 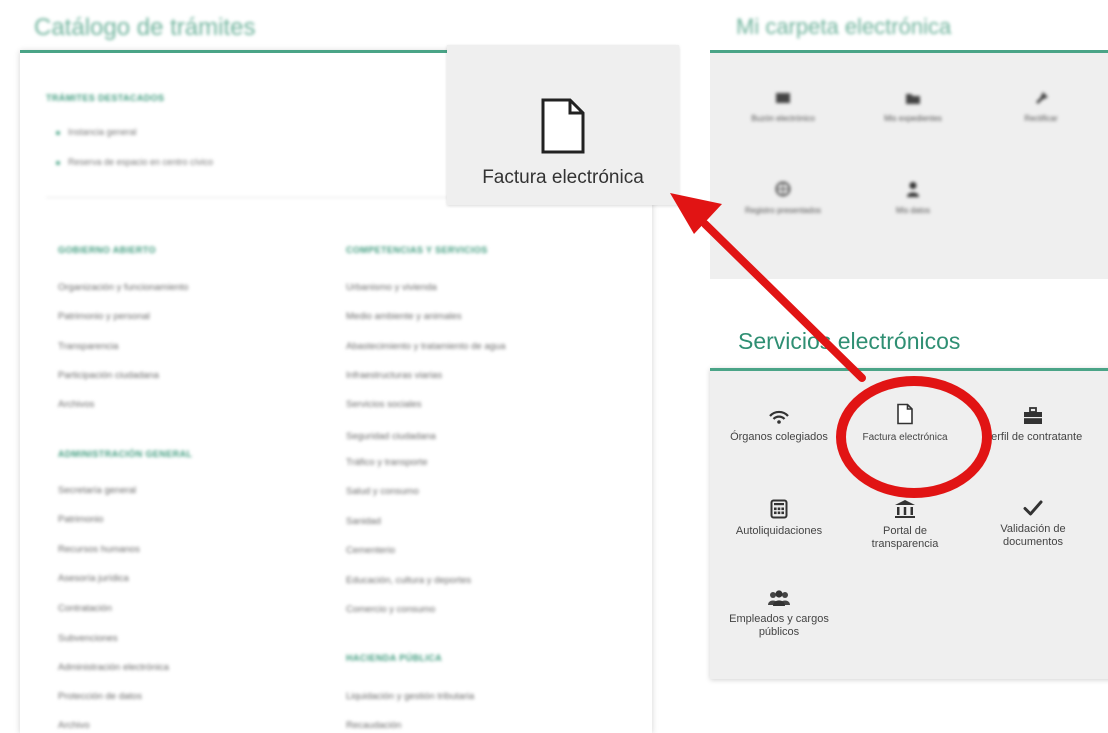 What do you see at coordinates (768, 287) in the screenshot?
I see `annotation-arrow` at bounding box center [768, 287].